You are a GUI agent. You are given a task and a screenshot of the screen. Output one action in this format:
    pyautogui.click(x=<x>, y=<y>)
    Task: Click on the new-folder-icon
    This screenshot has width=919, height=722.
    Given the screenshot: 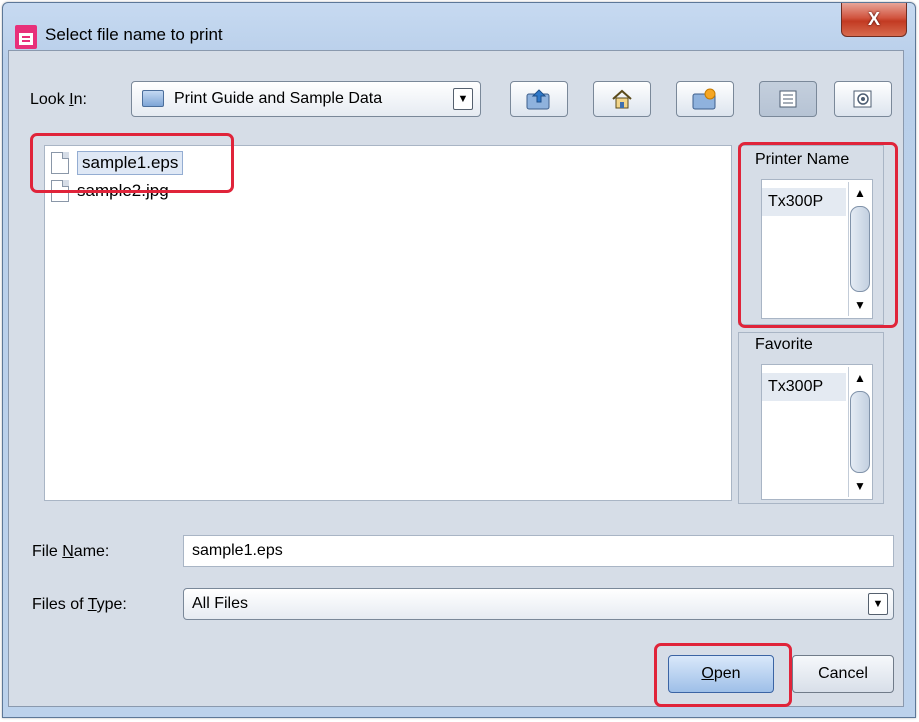 What is the action you would take?
    pyautogui.click(x=704, y=99)
    